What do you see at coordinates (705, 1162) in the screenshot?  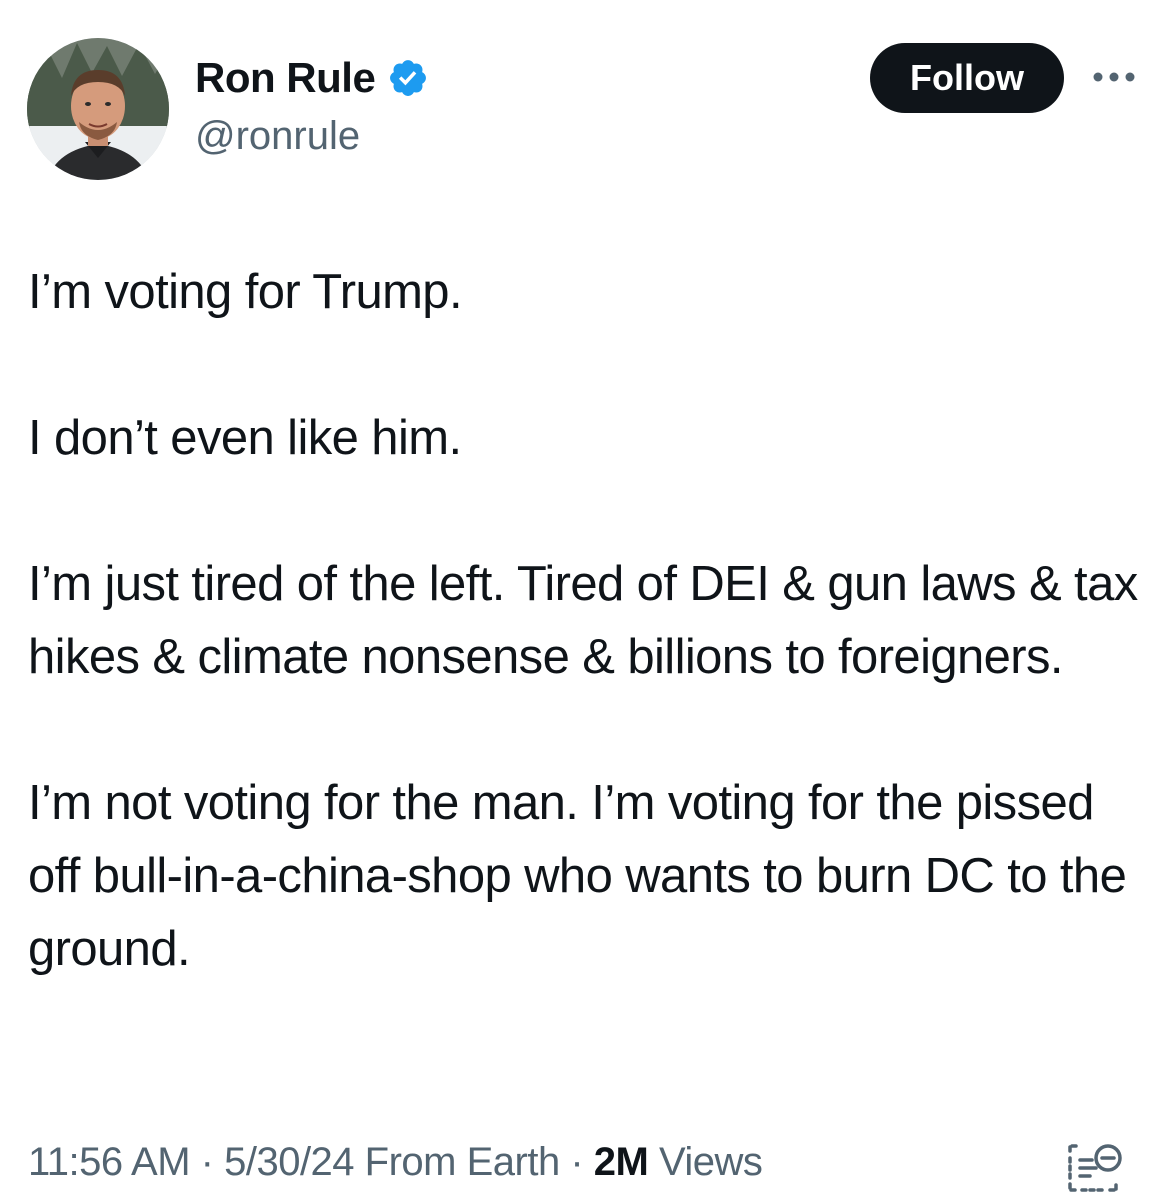 I see `views-label: Views` at bounding box center [705, 1162].